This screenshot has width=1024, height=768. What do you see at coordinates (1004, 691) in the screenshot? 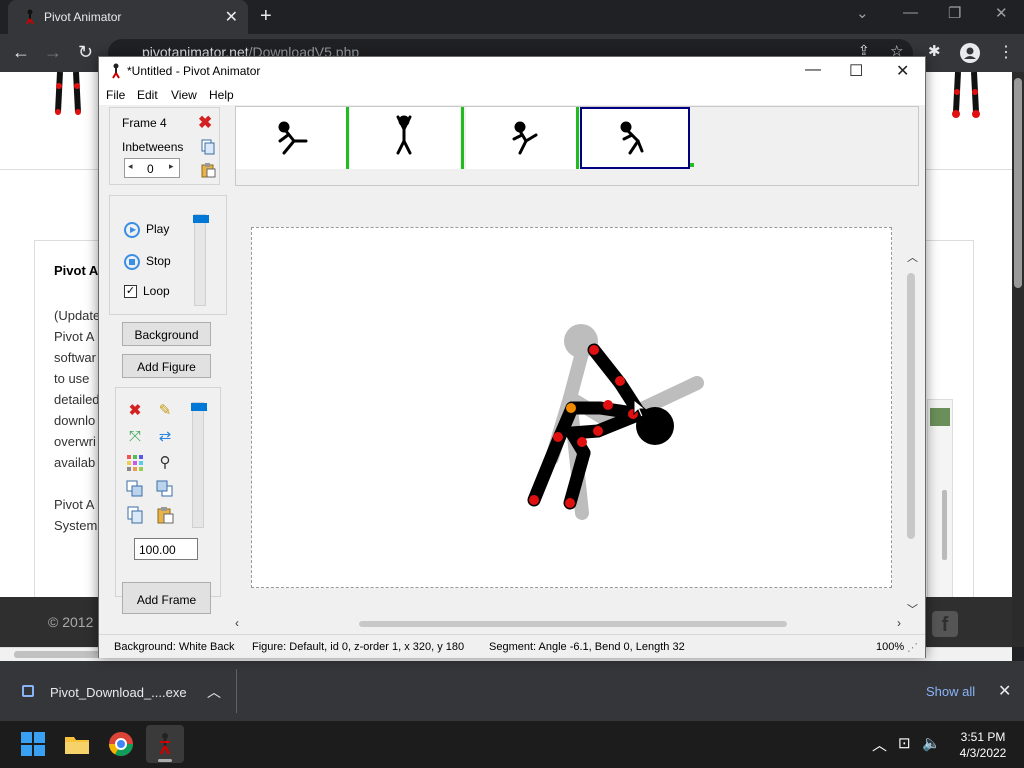
I see `close-downloads-icon: ✕` at bounding box center [1004, 691].